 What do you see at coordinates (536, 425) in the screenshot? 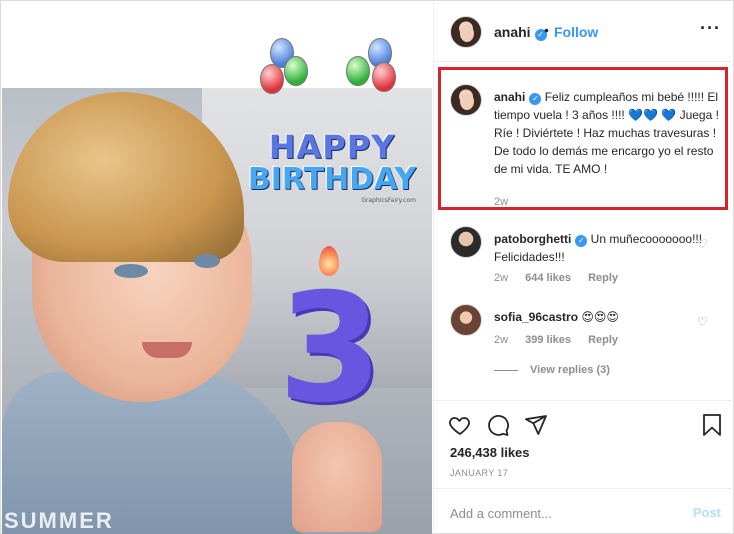
I see `paper-plane-icon` at bounding box center [536, 425].